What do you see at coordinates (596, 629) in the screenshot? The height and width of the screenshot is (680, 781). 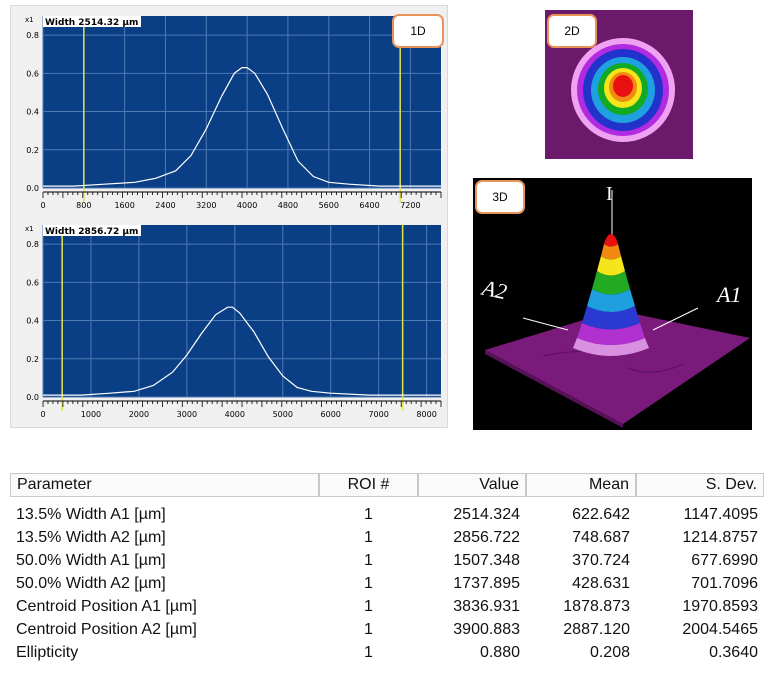 I see `row-mean: 2887.120` at bounding box center [596, 629].